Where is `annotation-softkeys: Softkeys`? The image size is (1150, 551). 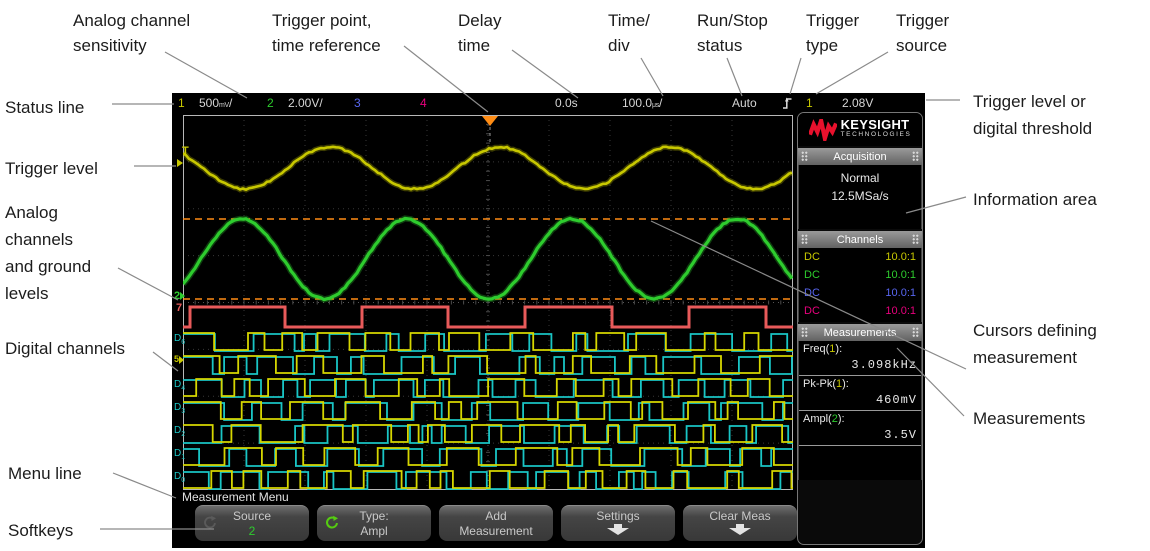
annotation-softkeys: Softkeys is located at coordinates (41, 530).